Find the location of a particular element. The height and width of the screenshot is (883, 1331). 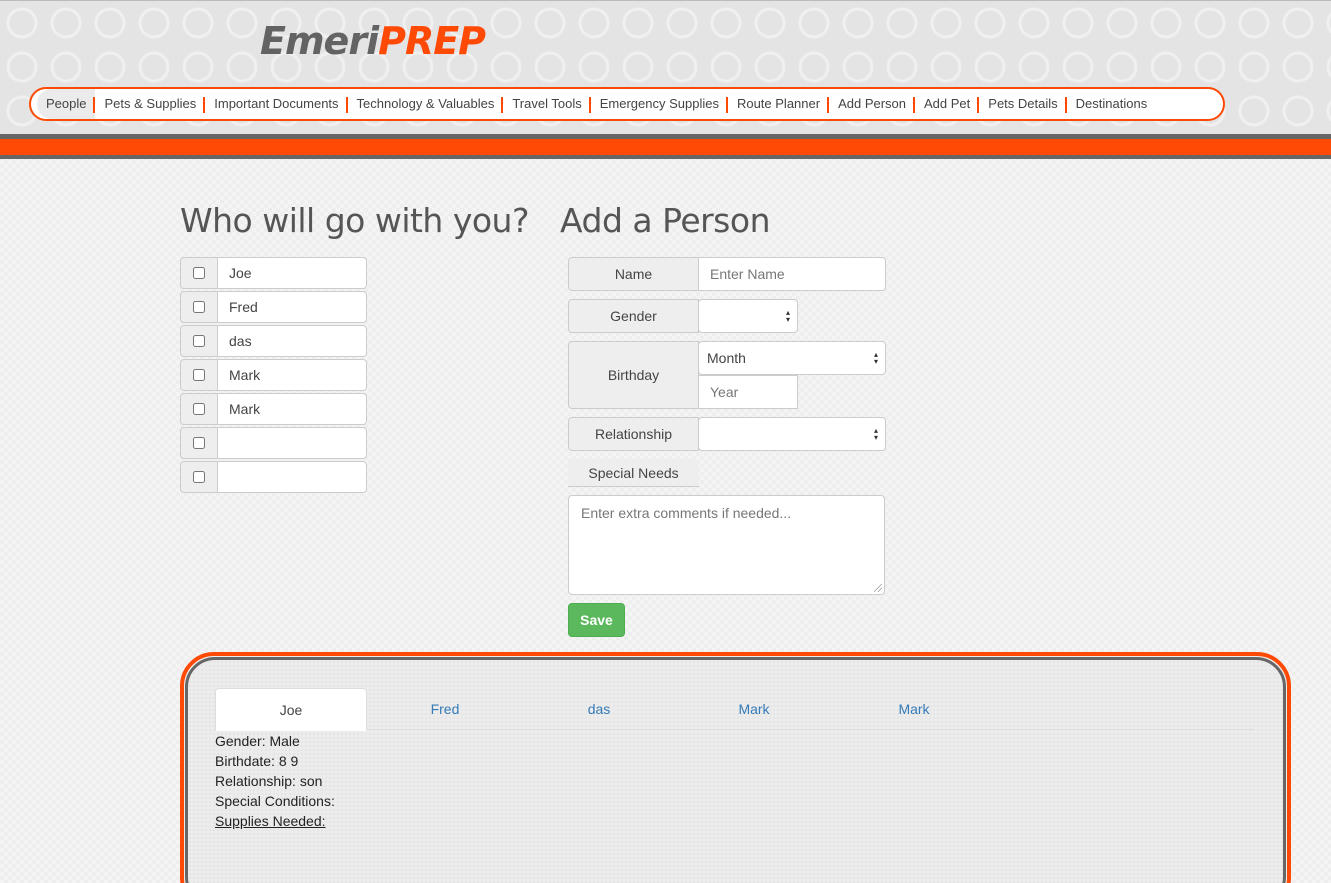

nav-item-route-planner: Route Planner is located at coordinates (779, 104).